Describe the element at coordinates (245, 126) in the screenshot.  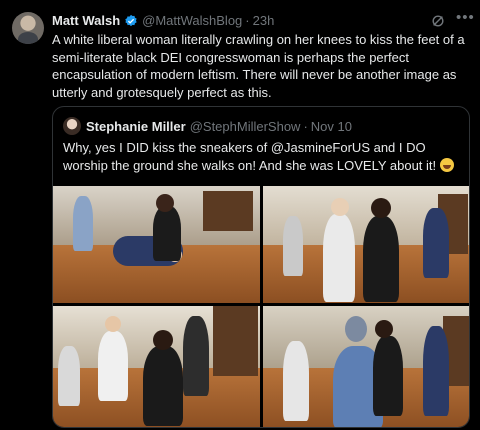
I see `quote-author-handle: @StephMillerShow` at that location.